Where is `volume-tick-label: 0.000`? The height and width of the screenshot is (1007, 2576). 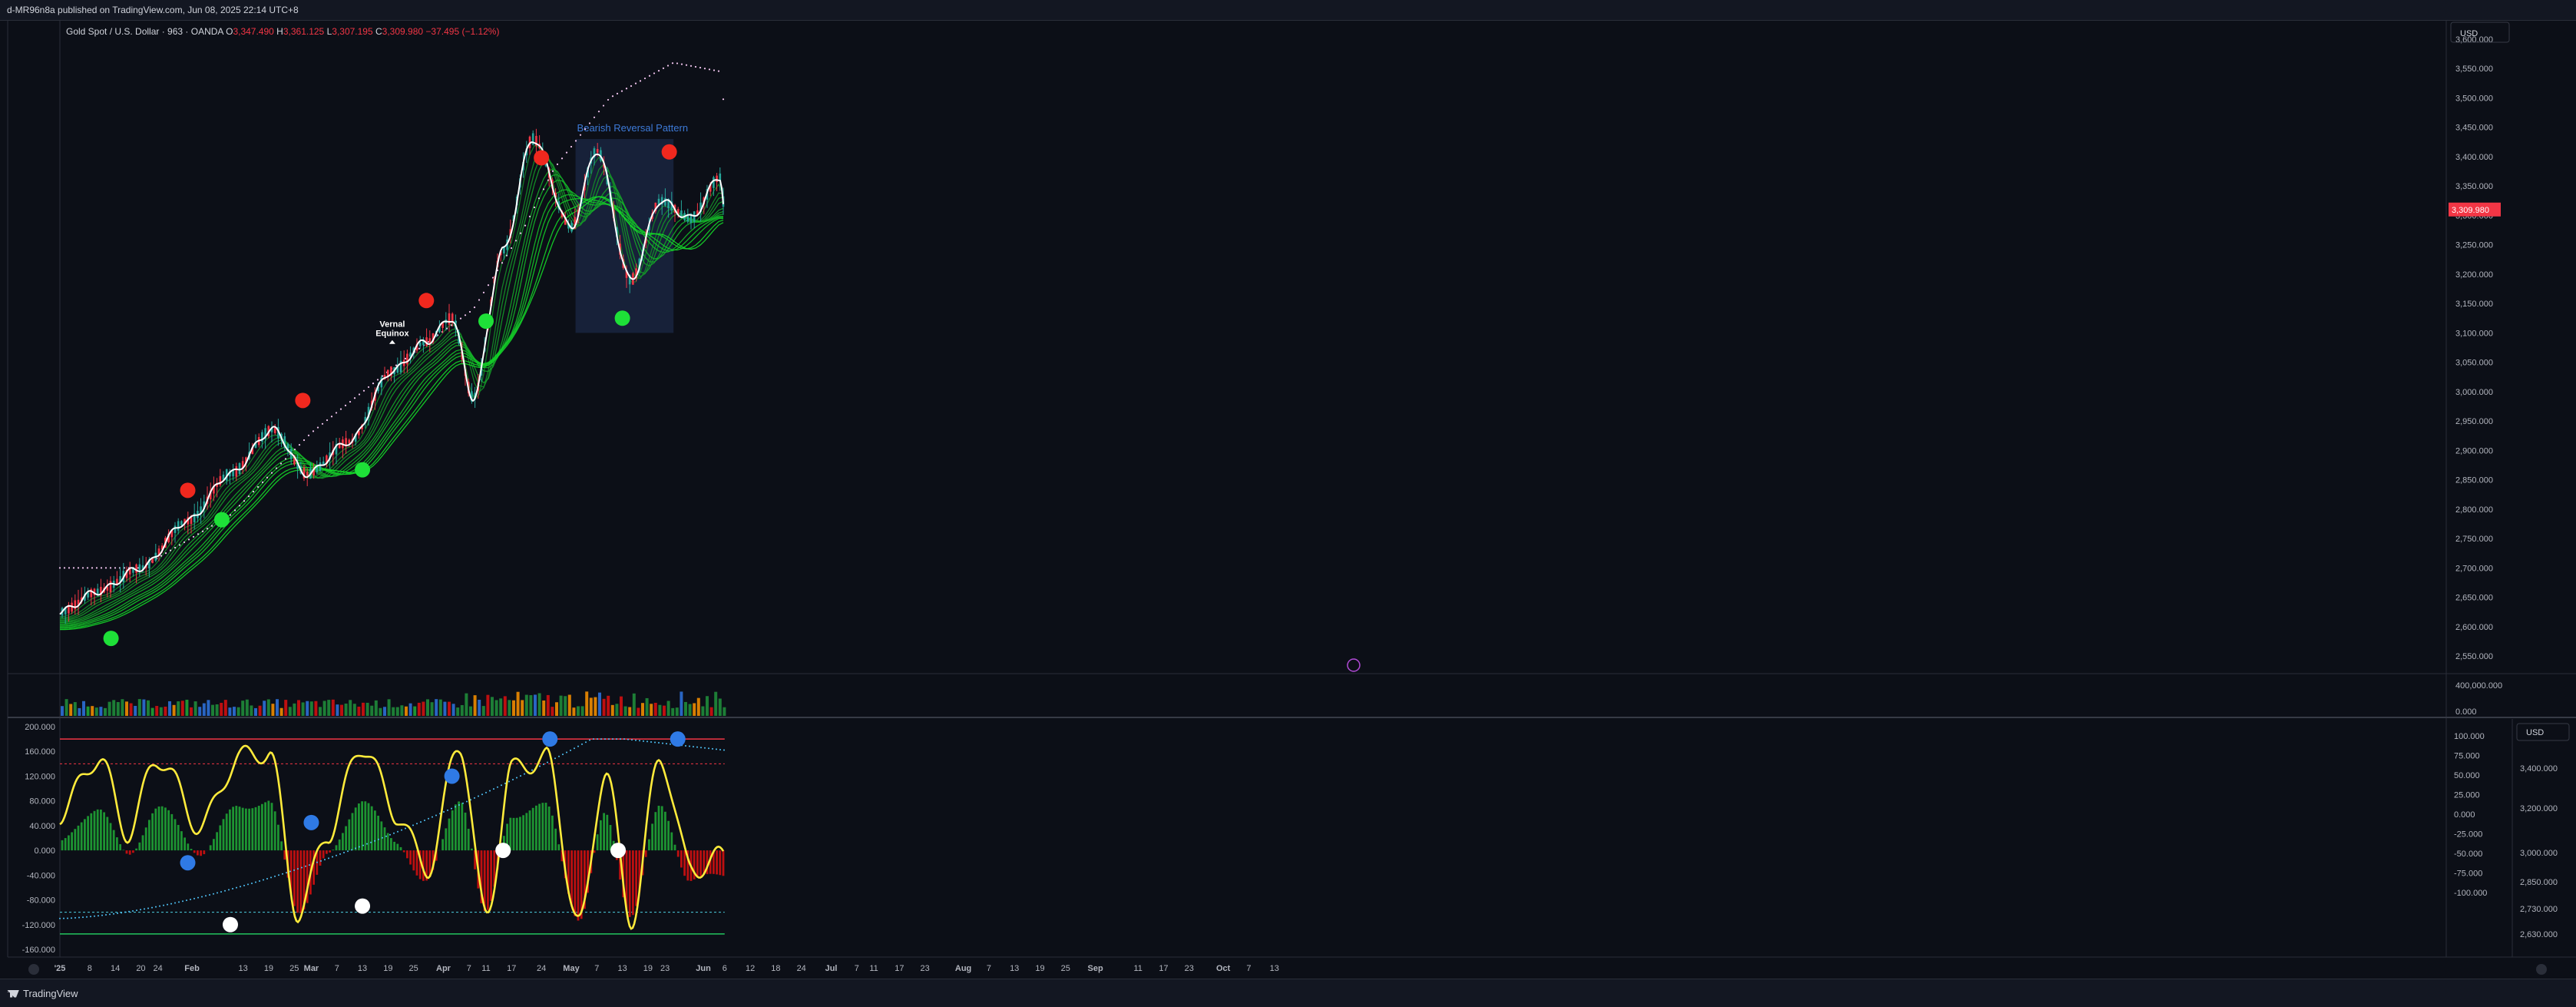 volume-tick-label: 0.000 is located at coordinates (2466, 712).